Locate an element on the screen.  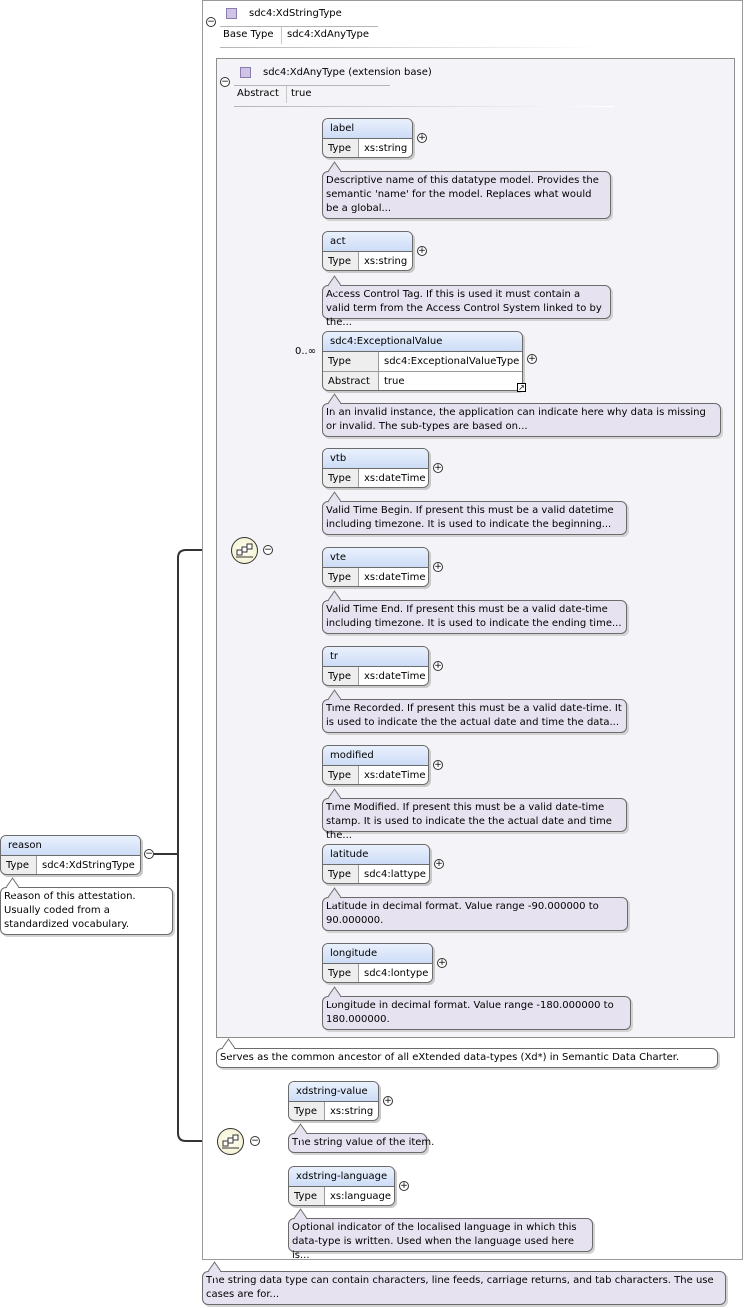
expand-tr-icon: + is located at coordinates (438, 666).